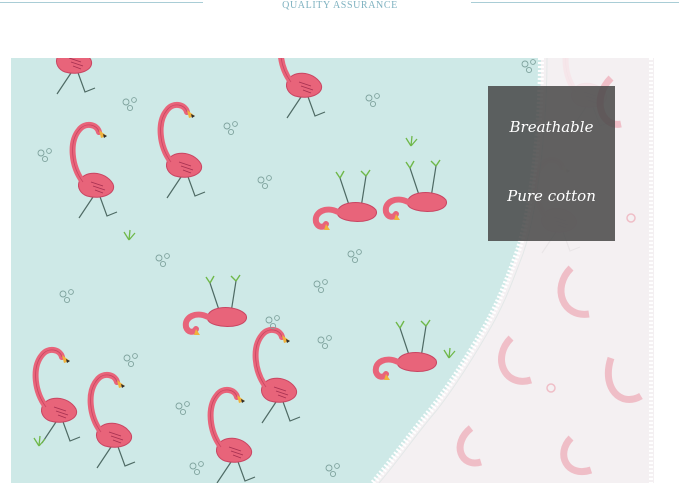 The height and width of the screenshot is (486, 679). I want to click on header-divider-right, so click(575, 2).